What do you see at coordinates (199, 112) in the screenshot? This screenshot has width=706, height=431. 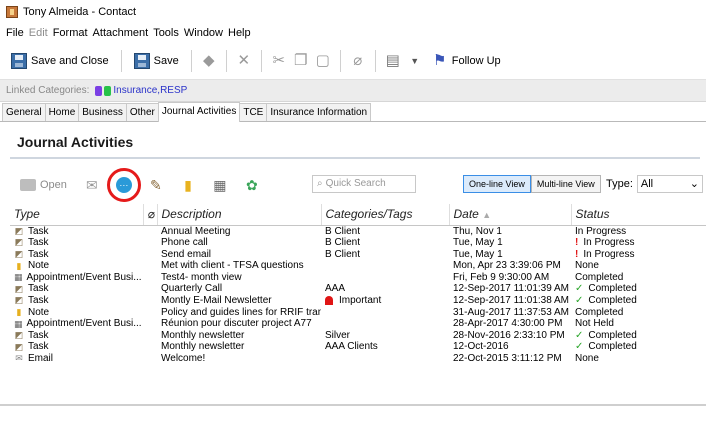 I see `tab-journal-activities: Journal Activities` at bounding box center [199, 112].